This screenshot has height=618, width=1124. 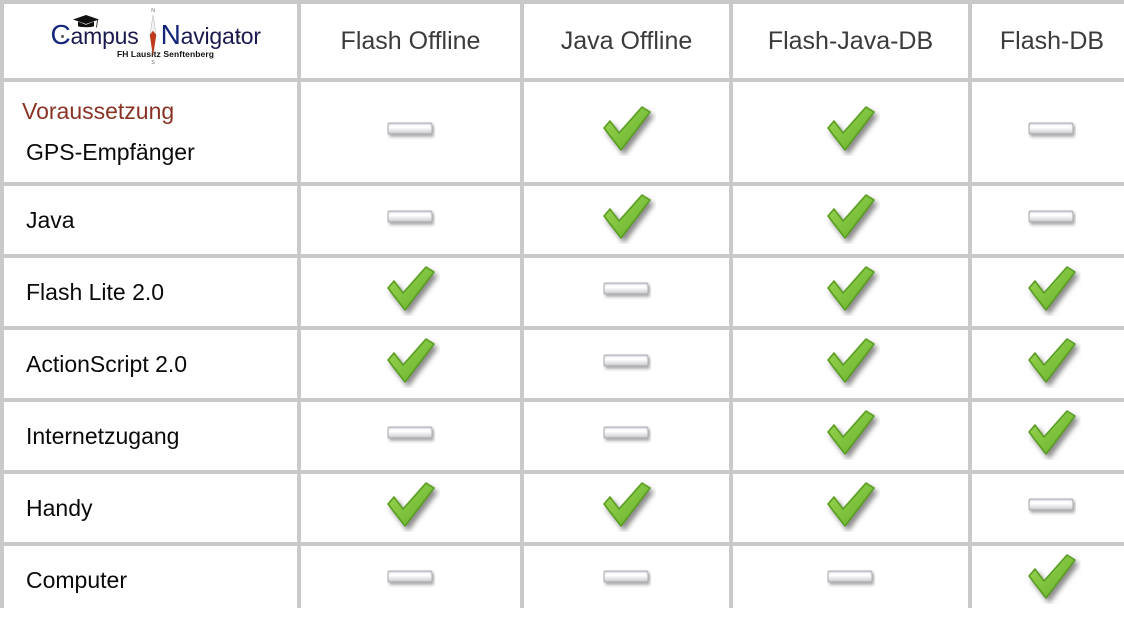 What do you see at coordinates (170, 34) in the screenshot?
I see `logo-name-part2-initial: N` at bounding box center [170, 34].